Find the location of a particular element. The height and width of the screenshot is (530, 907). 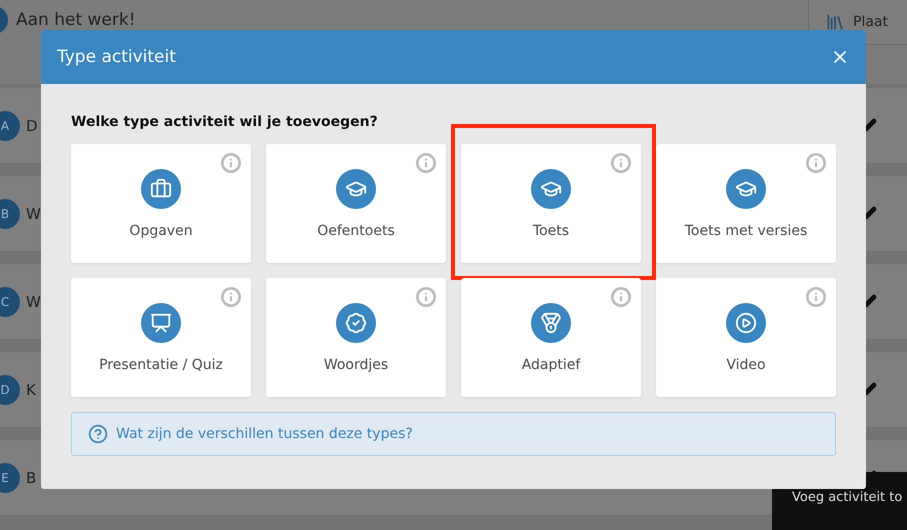

activity-type-card: Adaptief is located at coordinates (551, 337).